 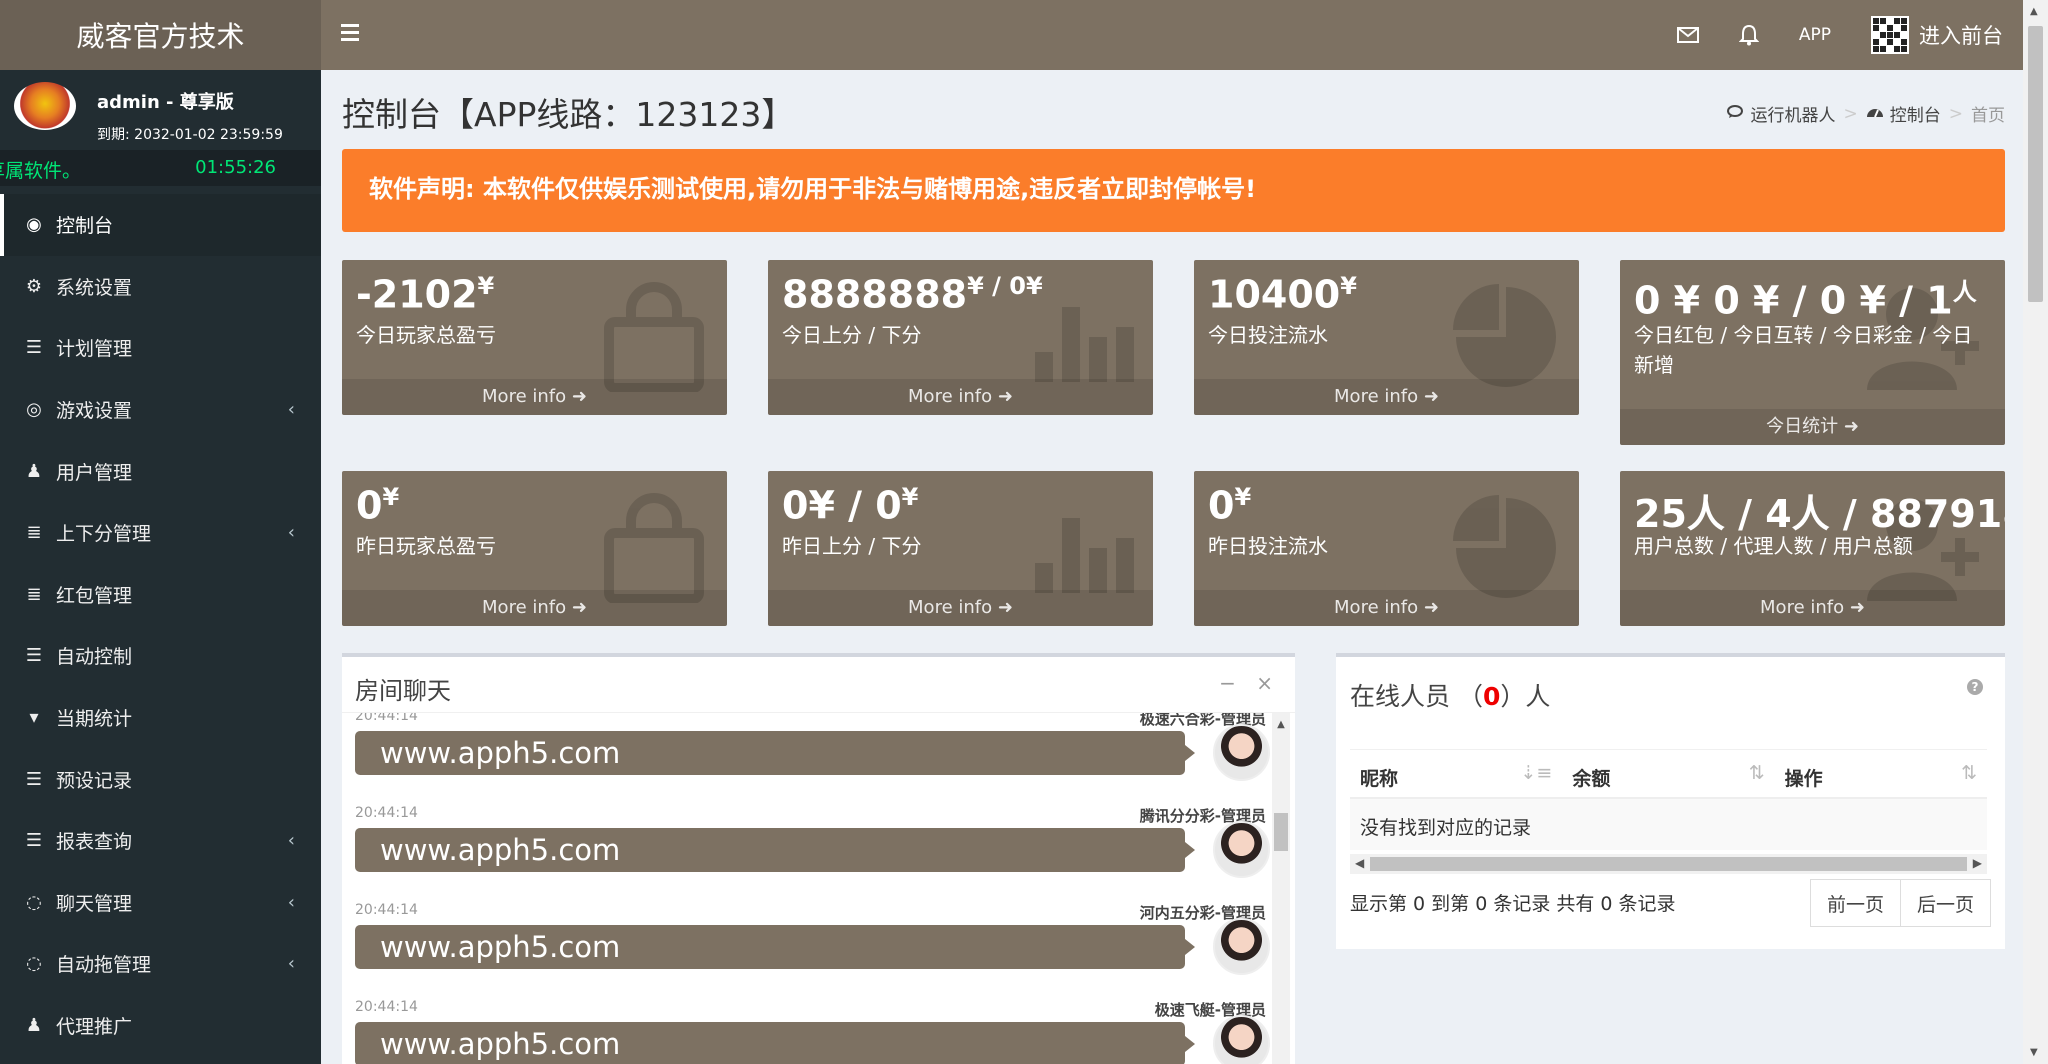 I want to click on sort-asc-icon: ⇣≡, so click(x=1536, y=773).